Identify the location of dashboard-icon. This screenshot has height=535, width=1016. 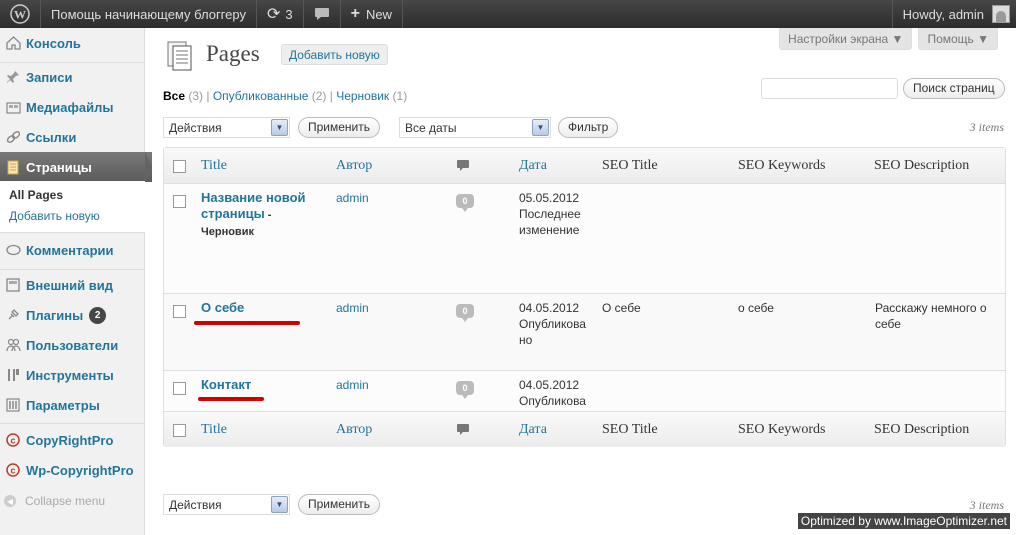
(13, 43).